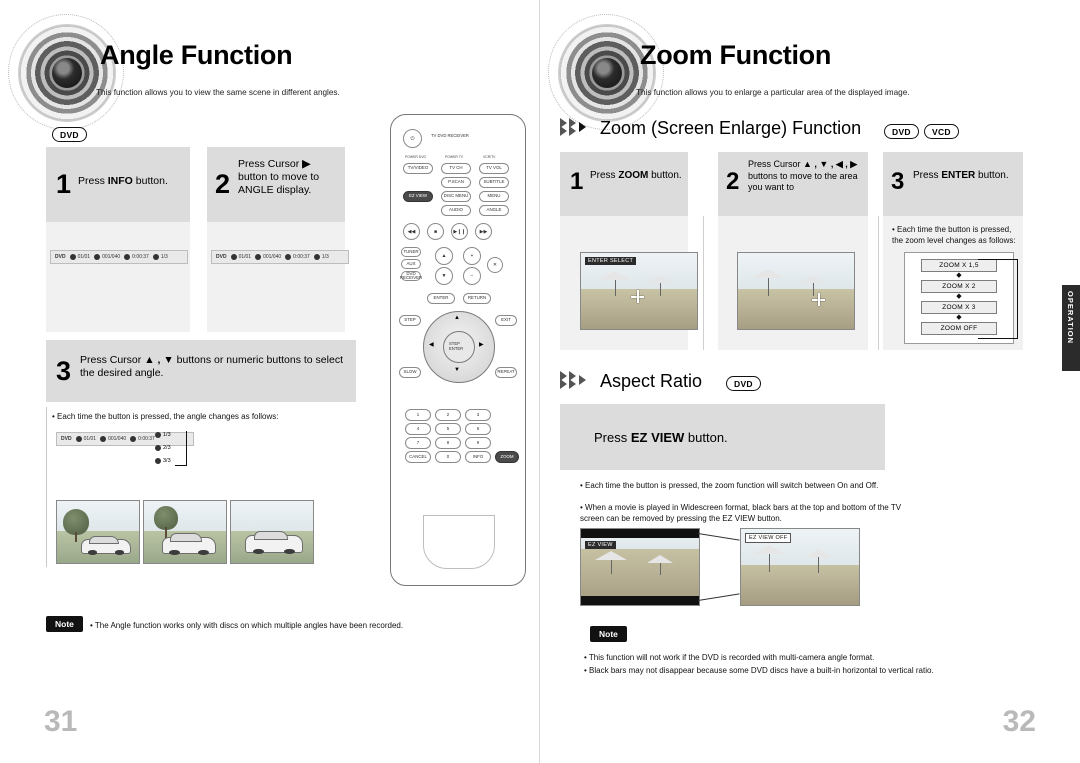  What do you see at coordinates (959, 286) in the screenshot?
I see `zoom-level-row-2: ZOOM X 2` at bounding box center [959, 286].